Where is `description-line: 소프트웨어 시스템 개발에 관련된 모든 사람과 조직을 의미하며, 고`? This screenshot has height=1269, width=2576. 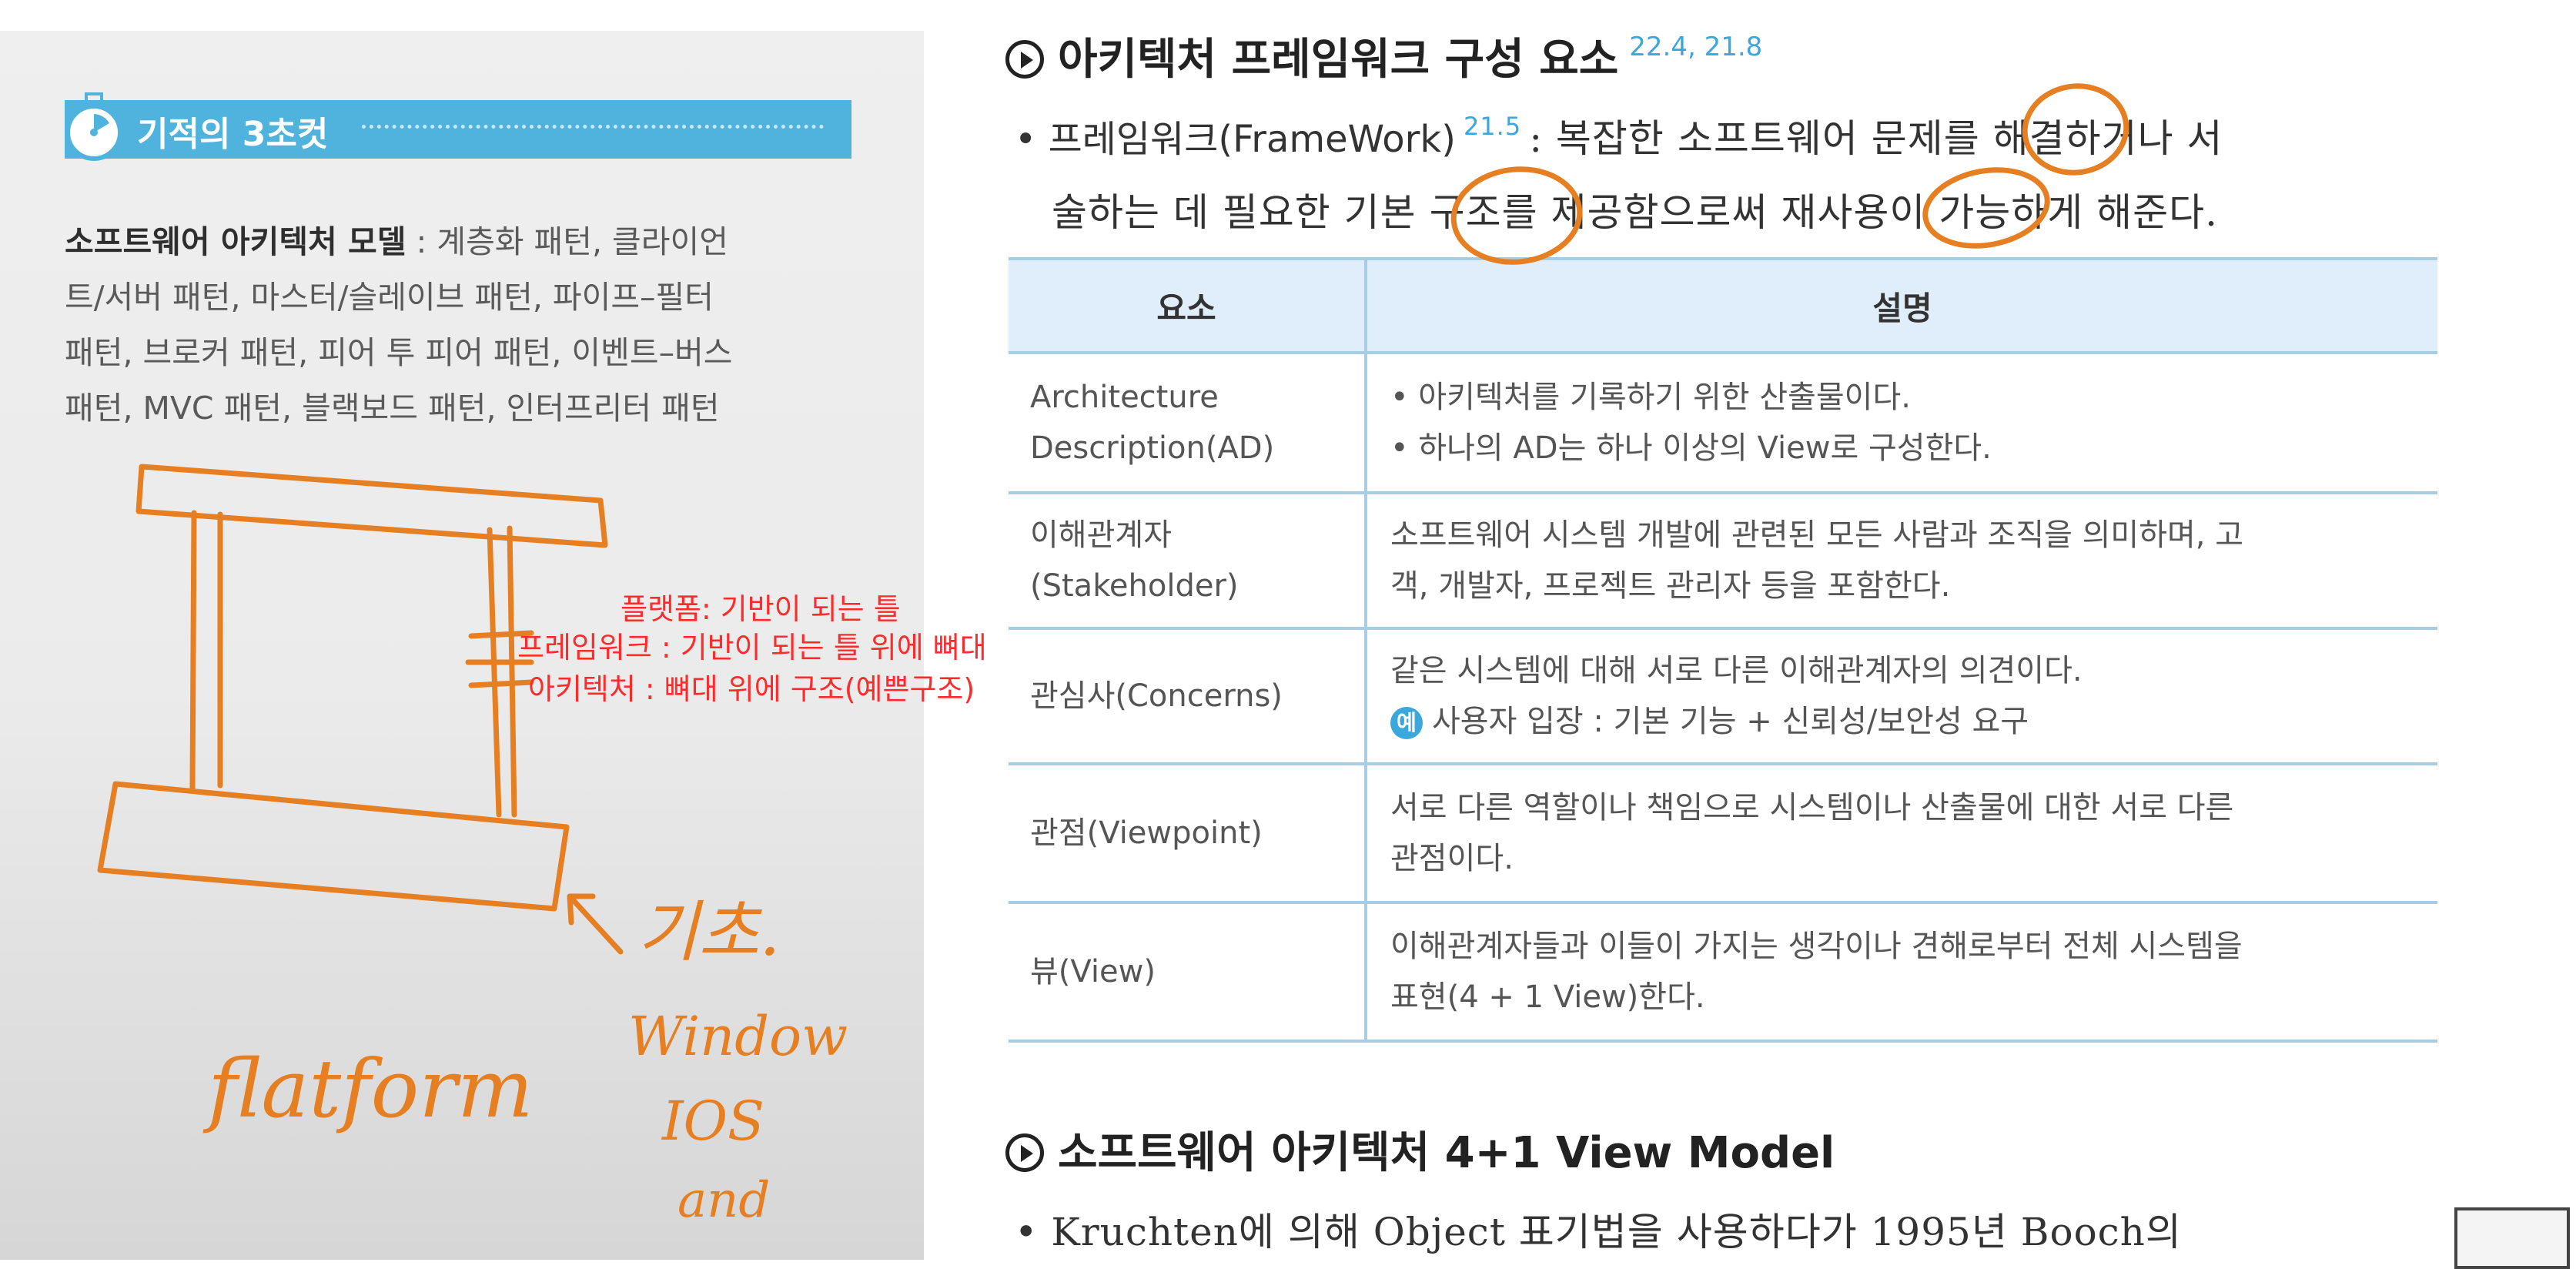
description-line: 소프트웨어 시스템 개발에 관련된 모든 사람과 조직을 의미하며, 고 is located at coordinates (1817, 535).